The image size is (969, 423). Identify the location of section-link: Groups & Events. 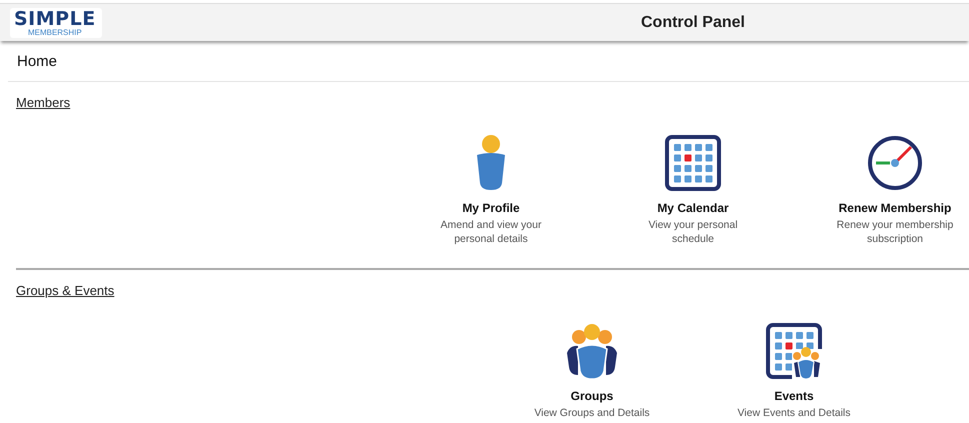
(65, 290).